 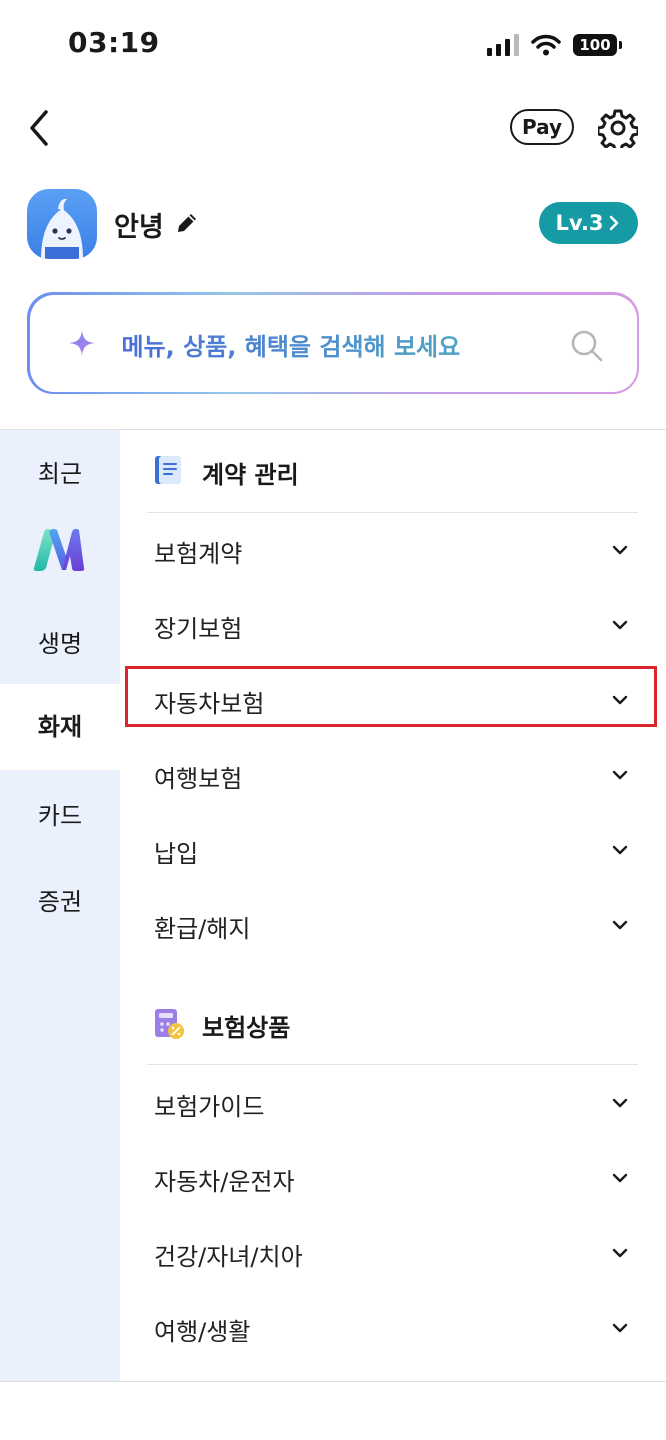 What do you see at coordinates (169, 1024) in the screenshot?
I see `calculator-icon` at bounding box center [169, 1024].